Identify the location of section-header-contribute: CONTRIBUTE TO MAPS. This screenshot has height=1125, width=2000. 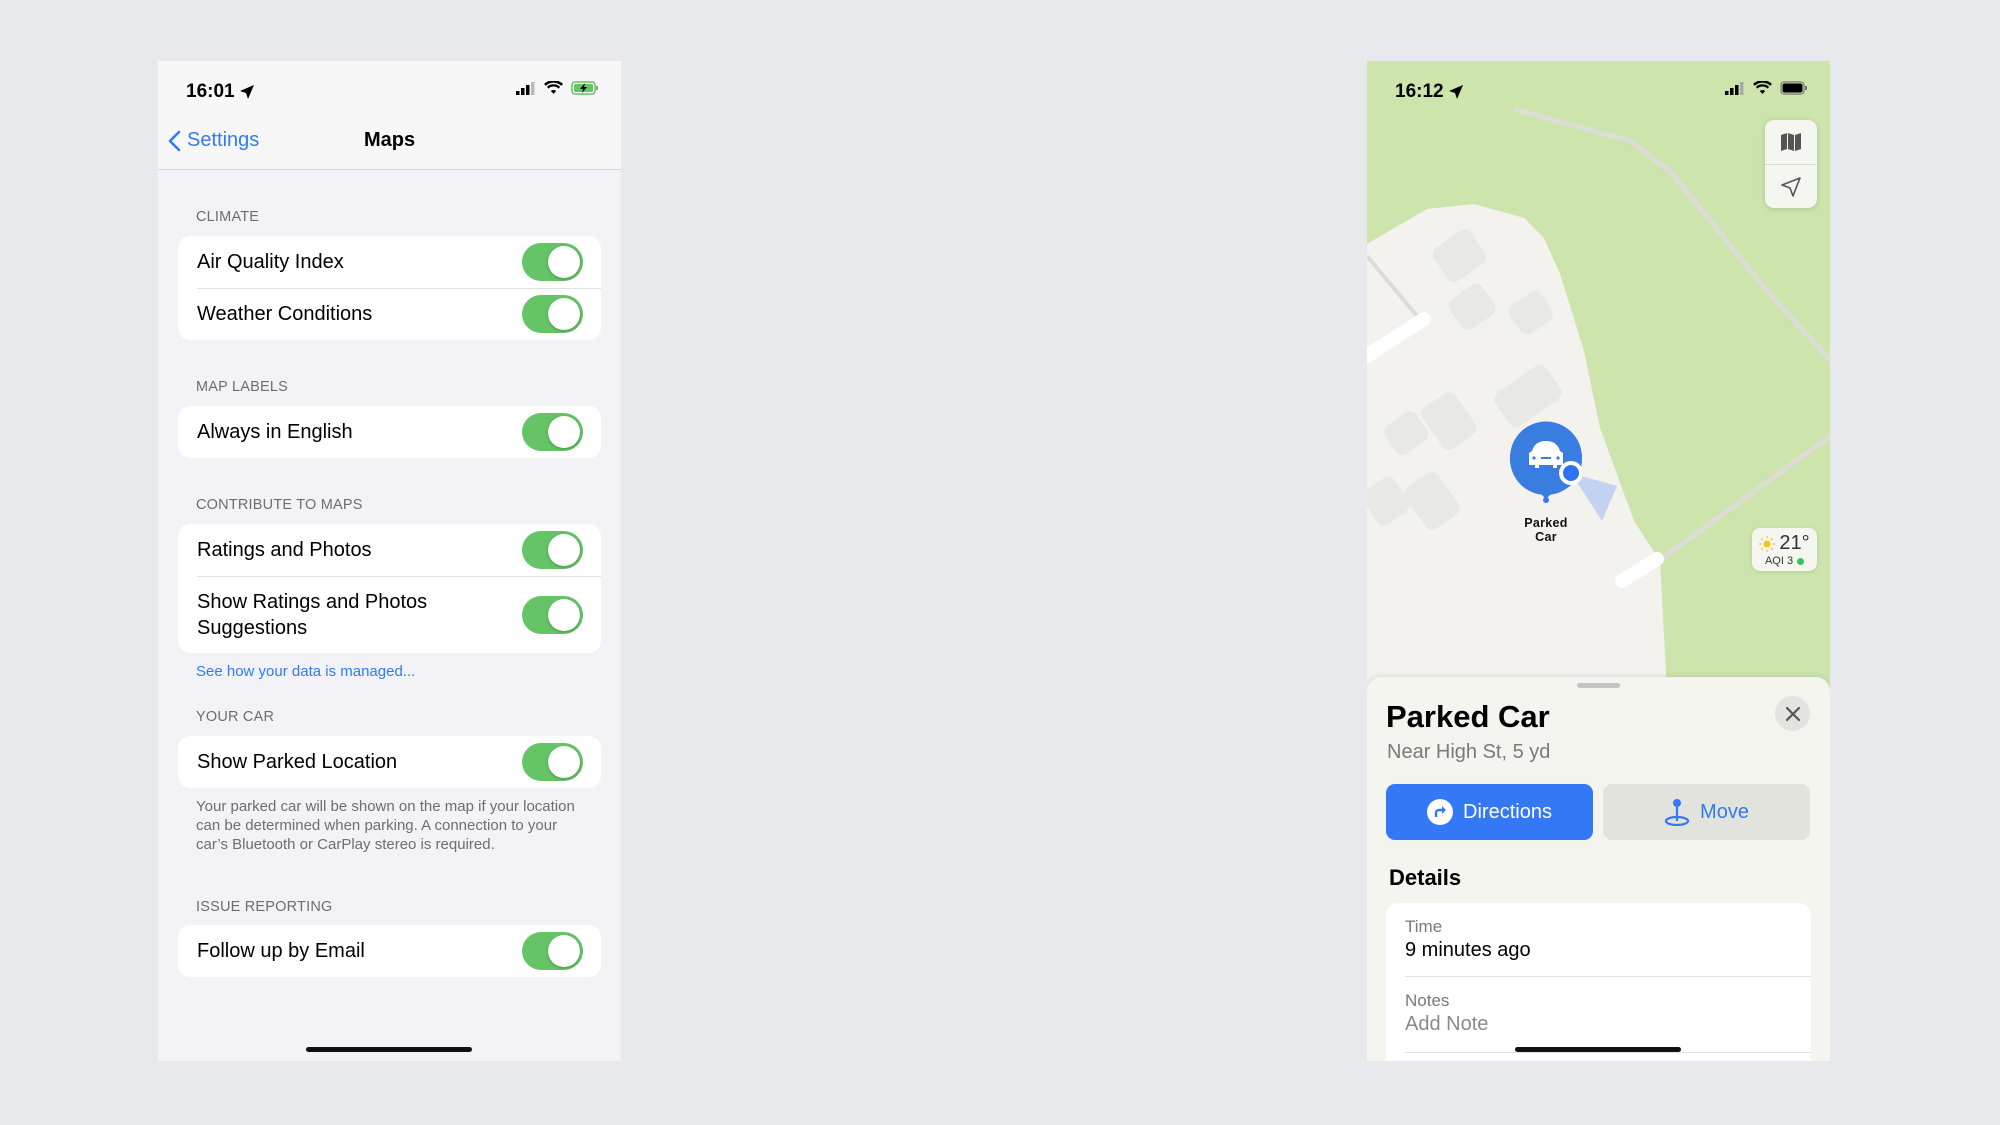
(279, 505).